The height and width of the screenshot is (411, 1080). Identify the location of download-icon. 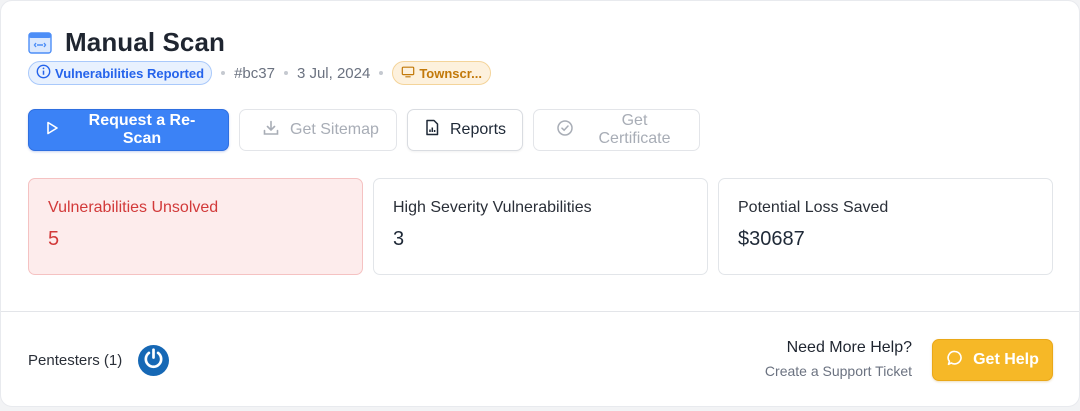
(271, 130).